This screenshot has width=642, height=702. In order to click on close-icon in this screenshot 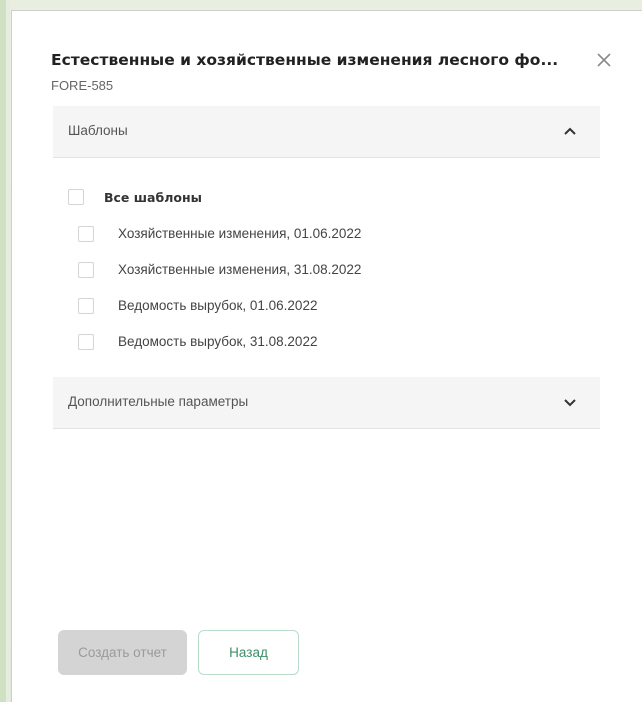, I will do `click(604, 60)`.